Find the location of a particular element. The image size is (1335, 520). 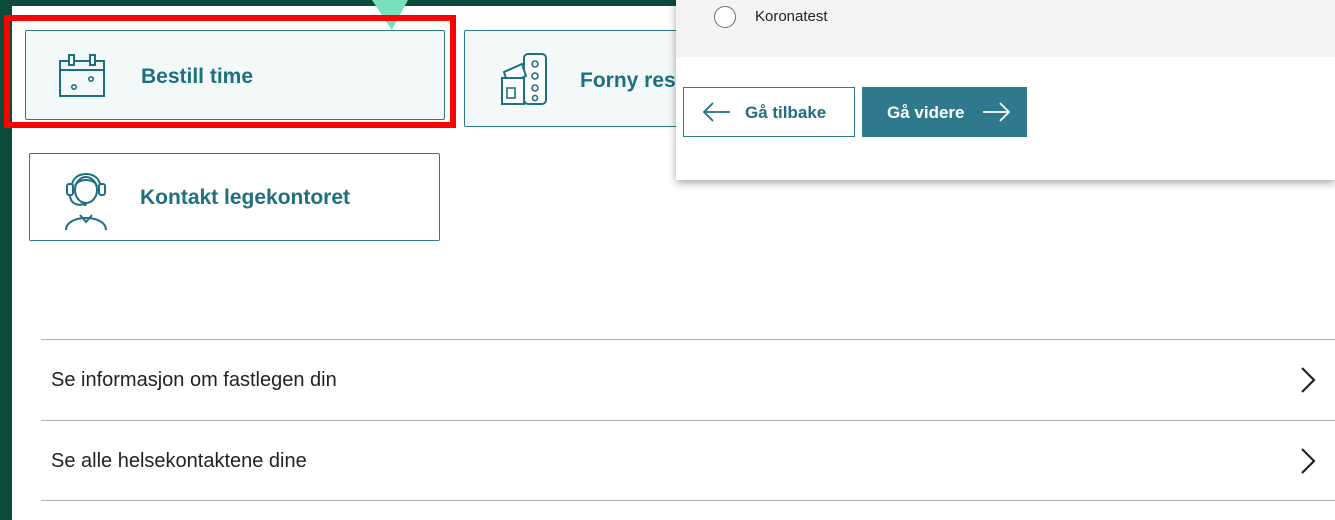

contact-office-card: Kontakt legekontoret is located at coordinates (234, 197).